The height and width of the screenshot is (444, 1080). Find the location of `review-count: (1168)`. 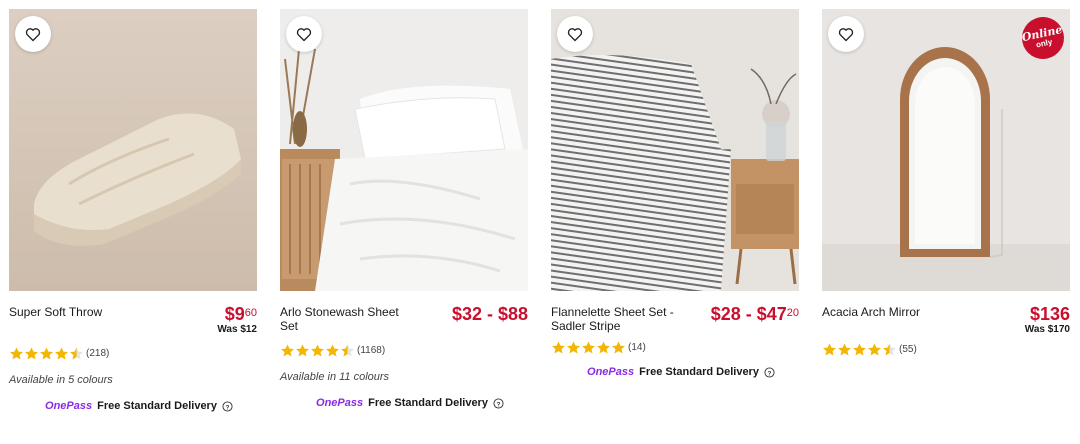

review-count: (1168) is located at coordinates (371, 350).